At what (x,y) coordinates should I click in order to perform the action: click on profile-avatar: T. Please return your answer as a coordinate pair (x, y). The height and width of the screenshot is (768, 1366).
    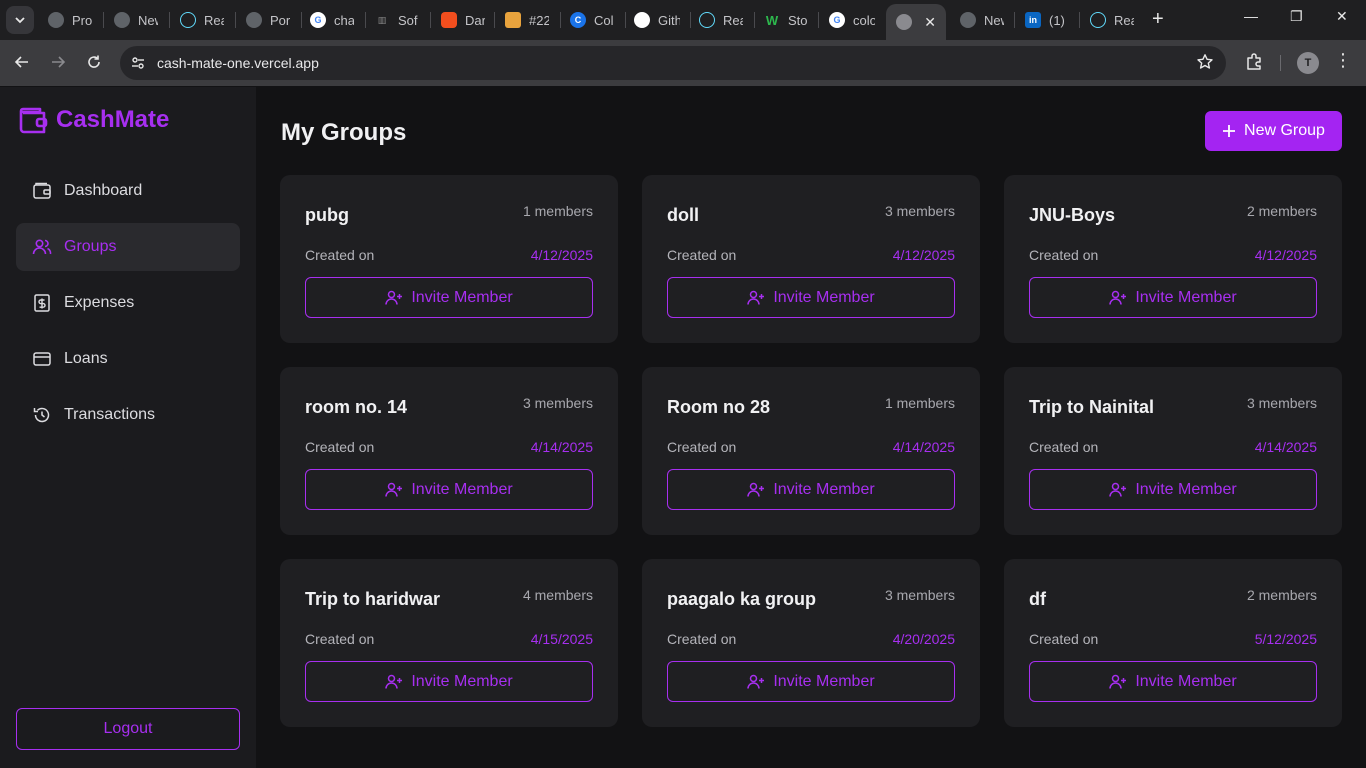
    Looking at the image, I should click on (1308, 63).